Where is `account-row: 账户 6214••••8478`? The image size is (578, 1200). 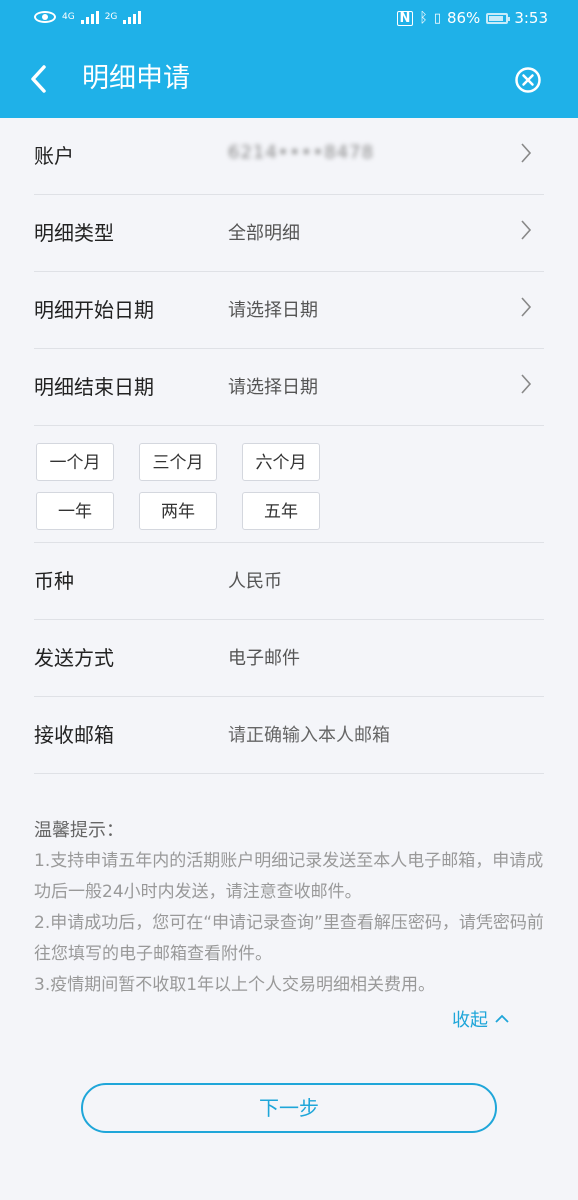
account-row: 账户 6214••••8478 is located at coordinates (289, 156).